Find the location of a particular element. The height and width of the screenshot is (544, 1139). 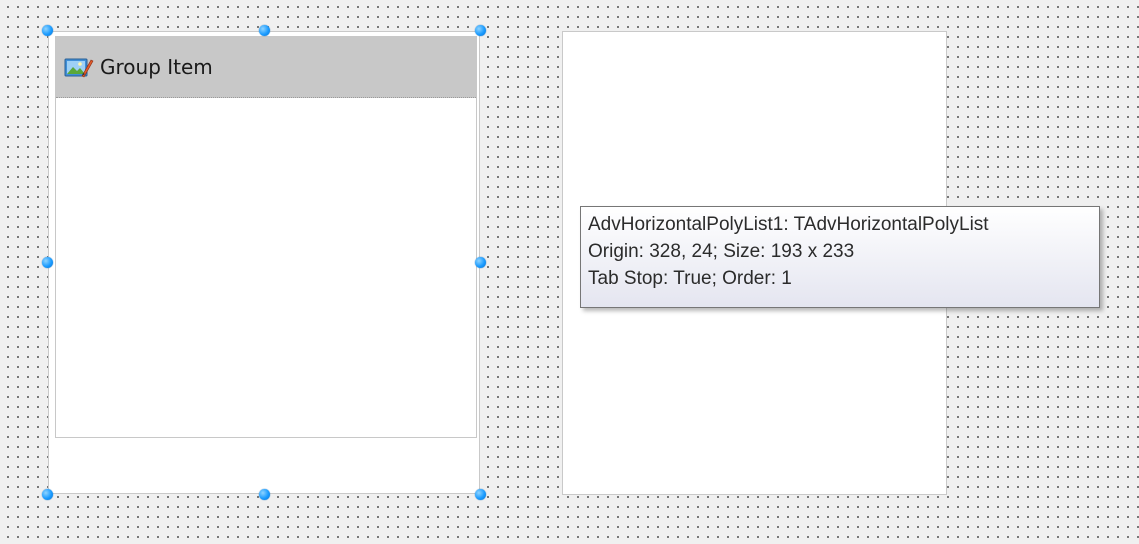

resize-handle-top-center is located at coordinates (264, 30).